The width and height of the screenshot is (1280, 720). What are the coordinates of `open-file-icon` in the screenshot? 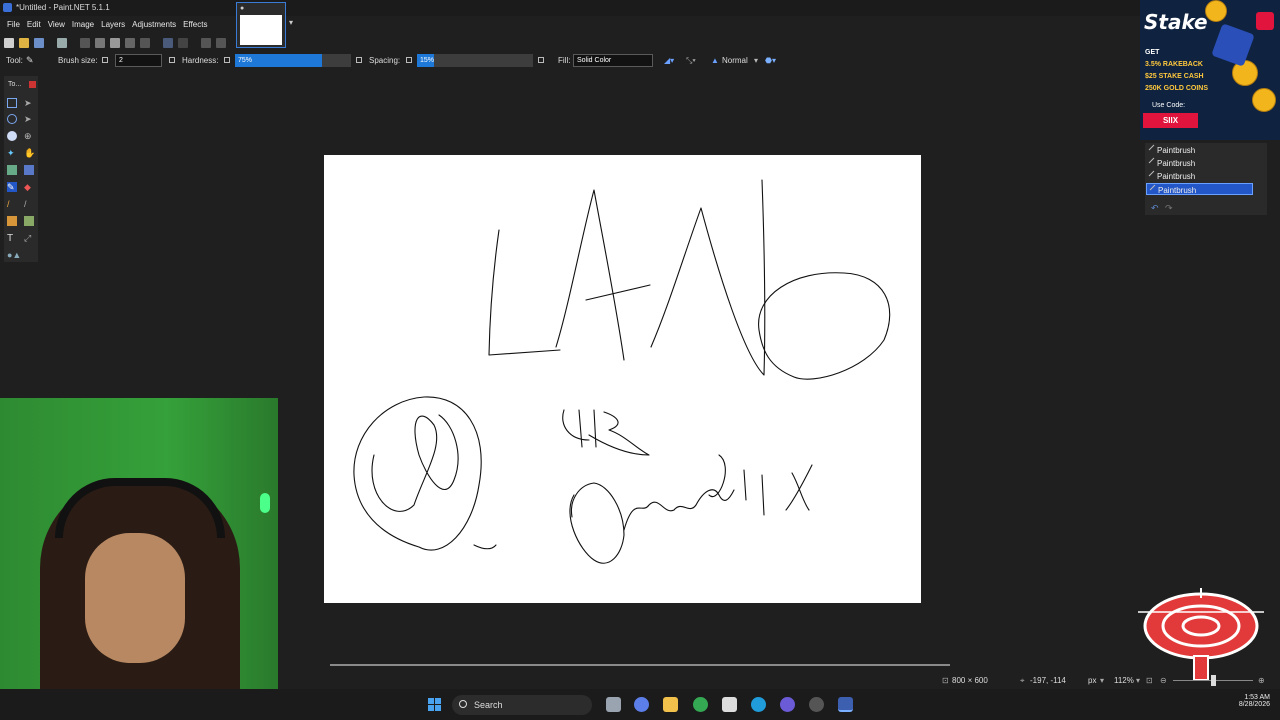 It's located at (24, 43).